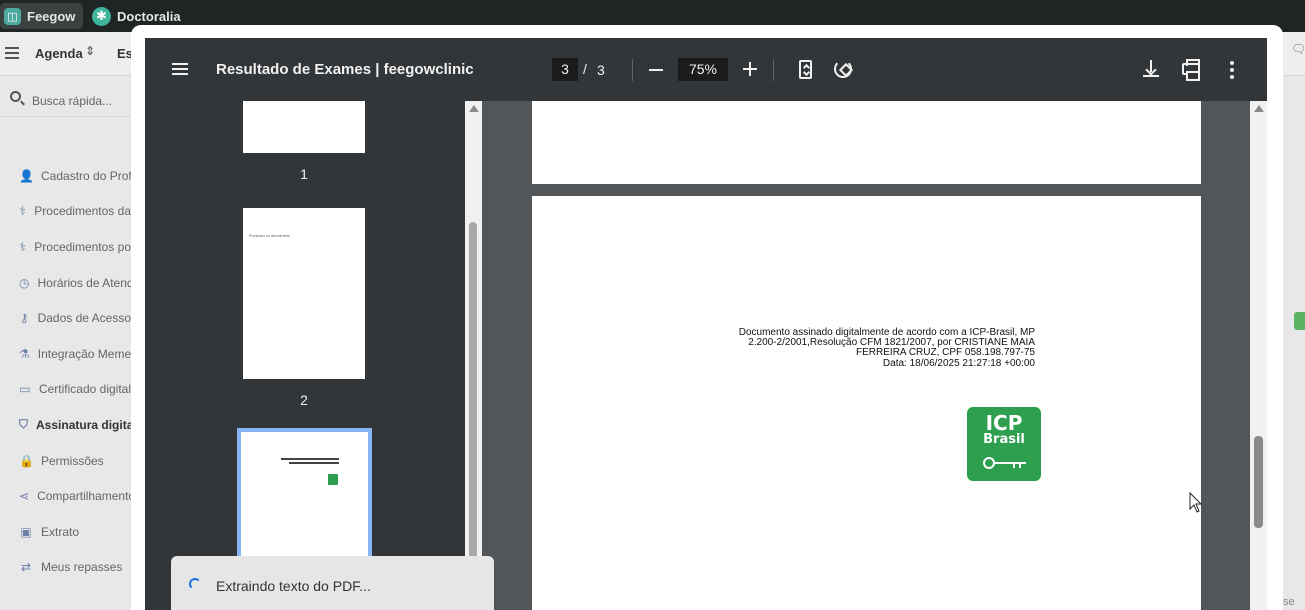 This screenshot has height=610, width=1305. What do you see at coordinates (1299, 321) in the screenshot?
I see `green-action-button` at bounding box center [1299, 321].